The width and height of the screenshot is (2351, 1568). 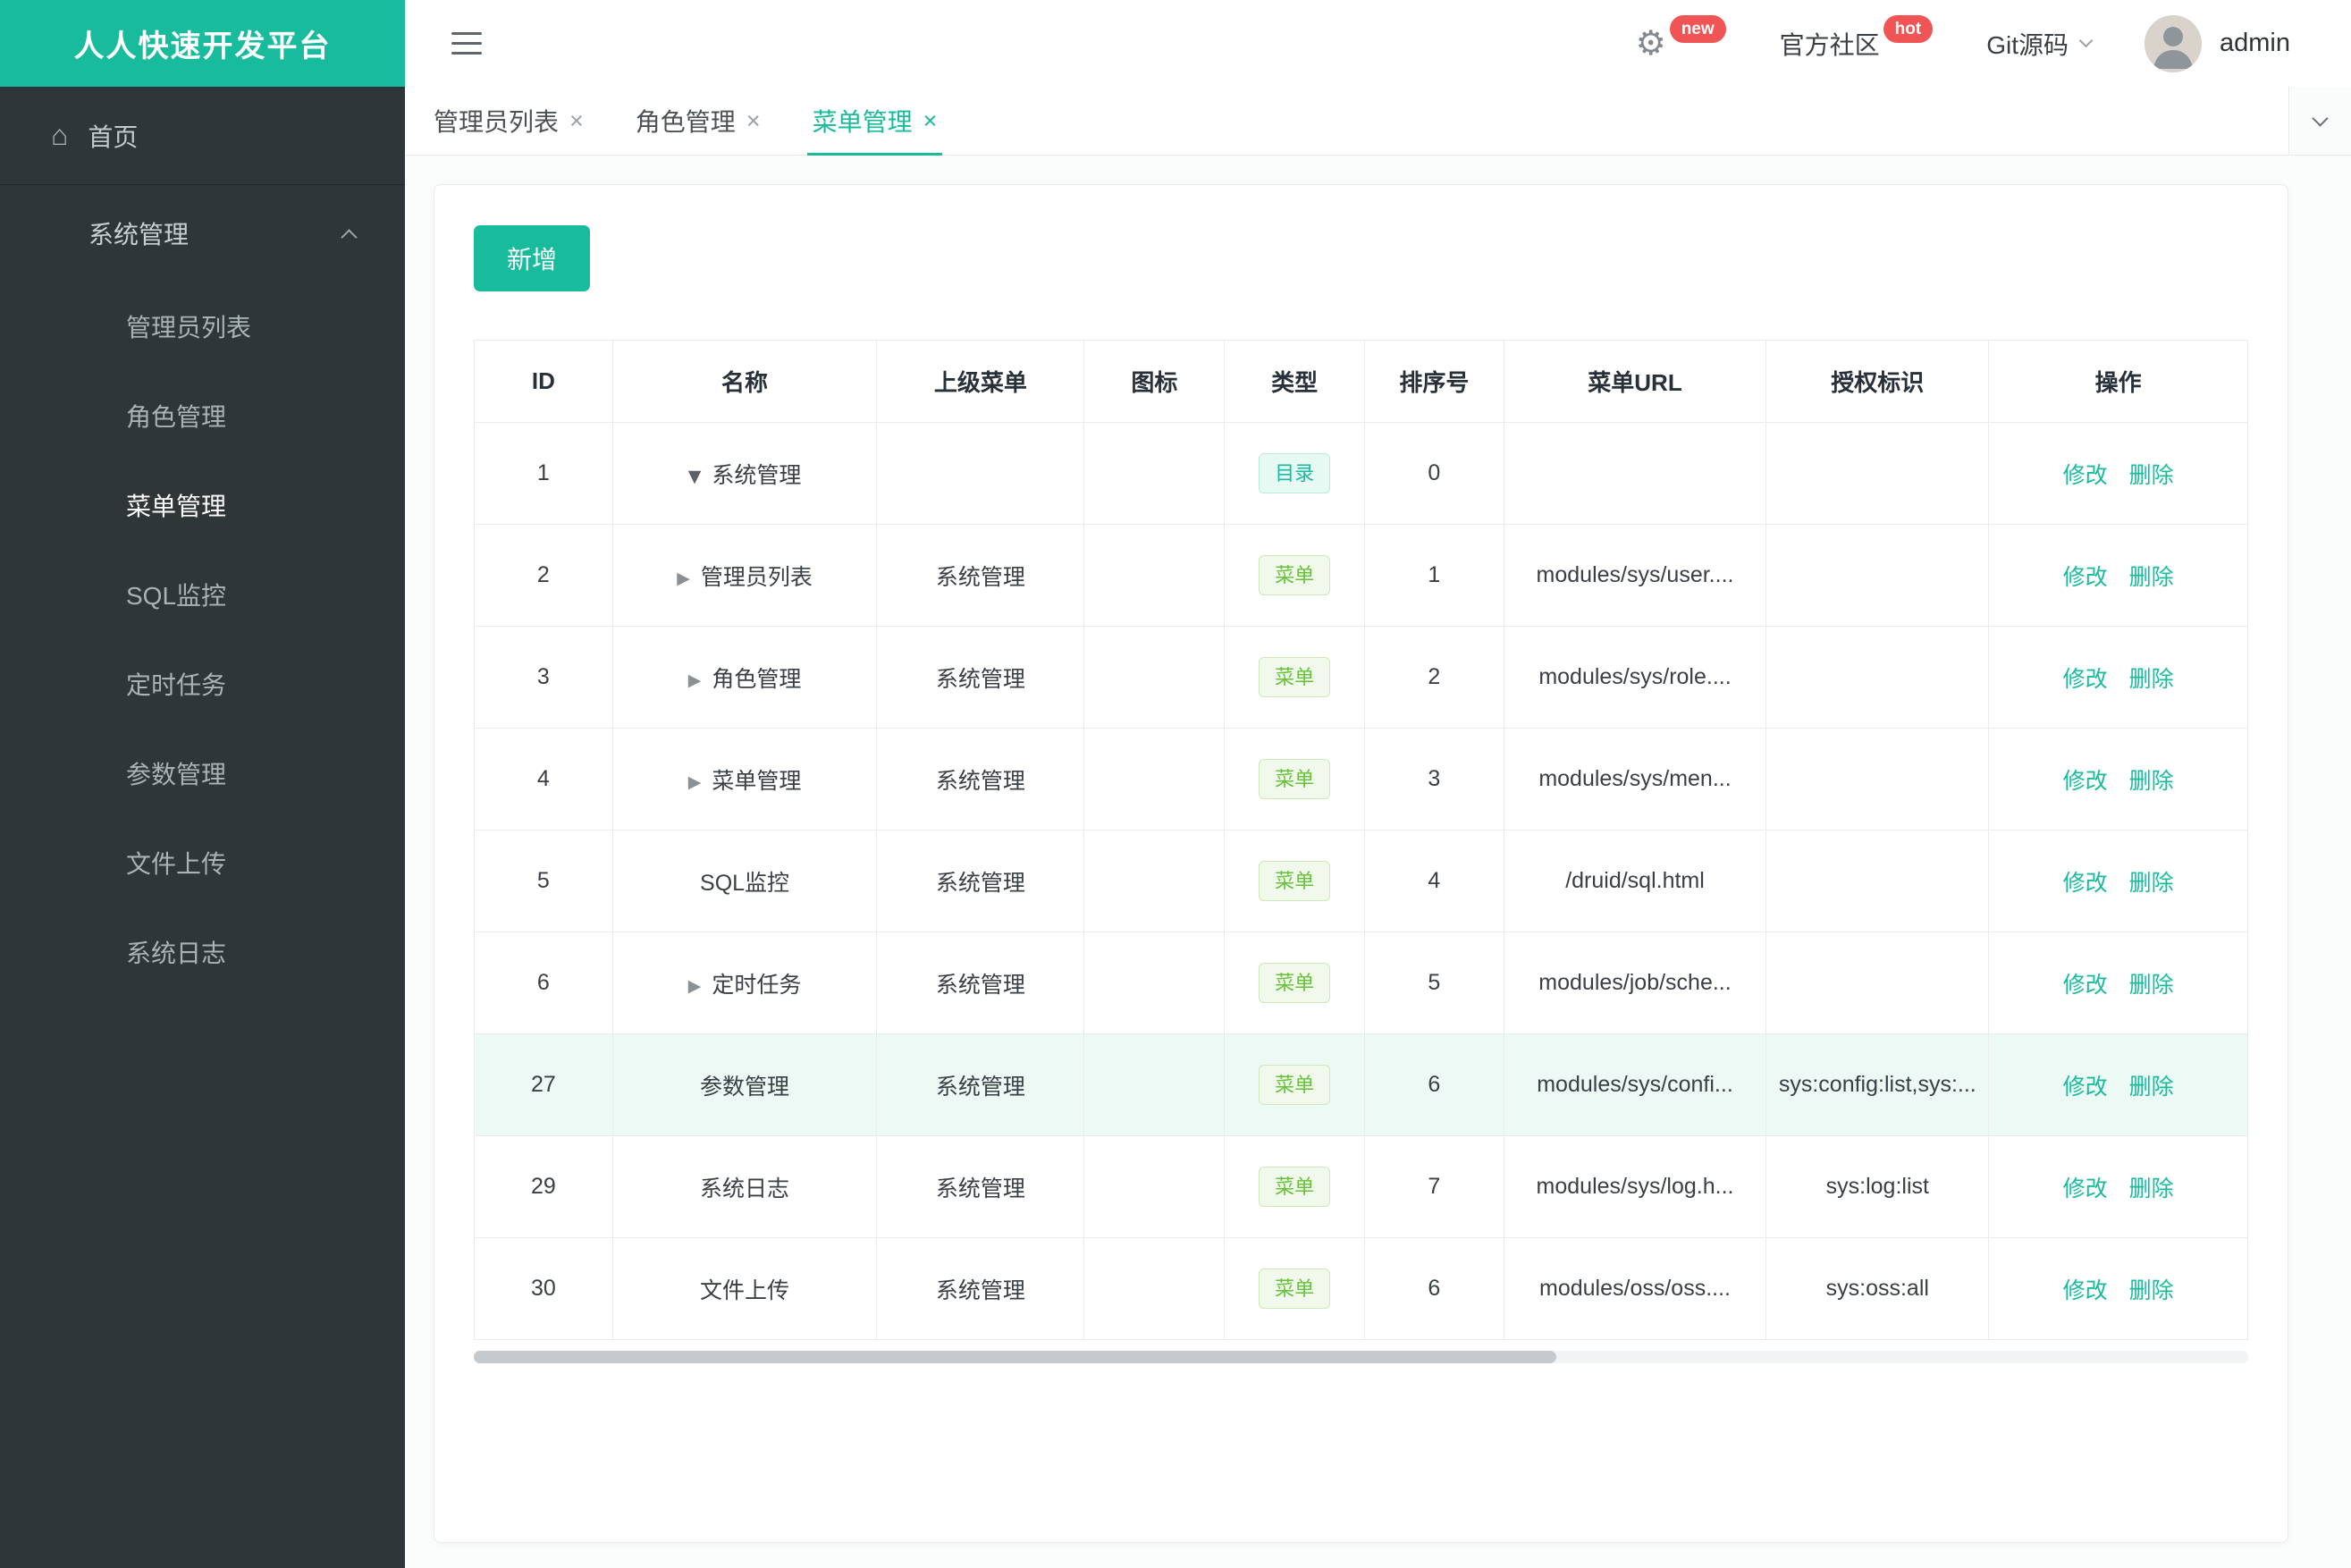 What do you see at coordinates (1378, 121) in the screenshot?
I see `tabbar: 管理员列表 × 角色管理 × 菜单管理 ×` at bounding box center [1378, 121].